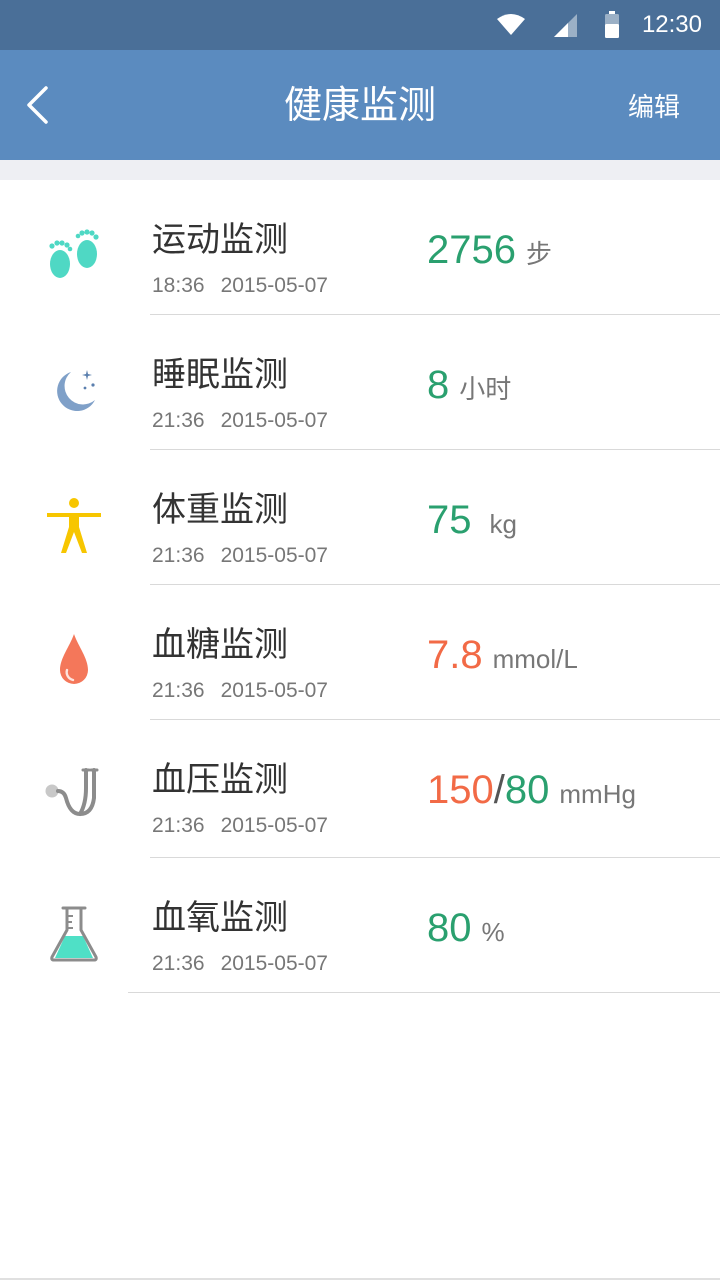  Describe the element at coordinates (220, 375) in the screenshot. I see `item-name: 睡眠监测` at that location.